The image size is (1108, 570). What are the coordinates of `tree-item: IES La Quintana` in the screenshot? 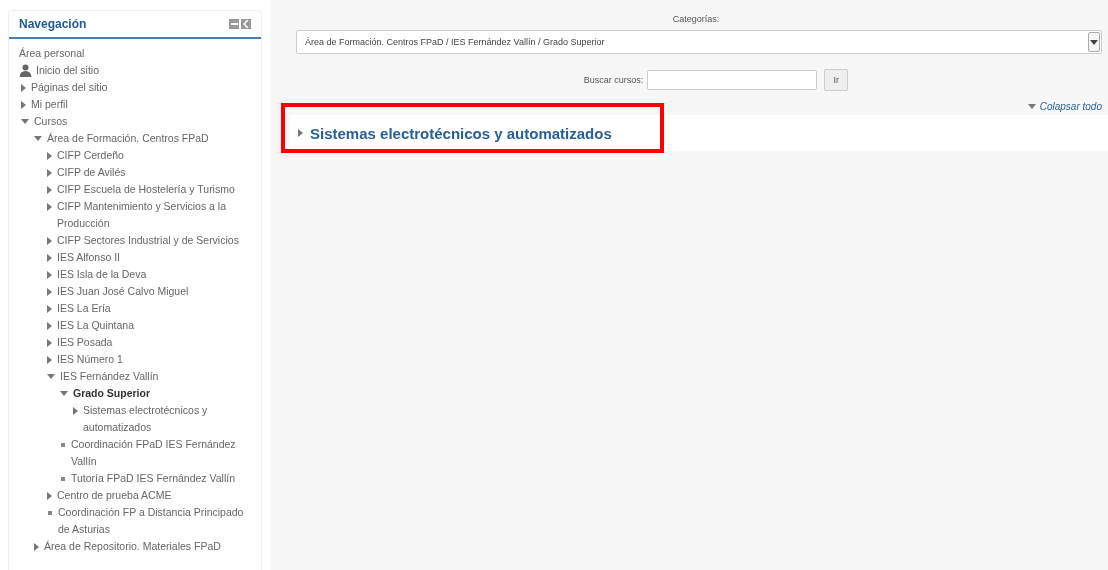 It's located at (96, 325).